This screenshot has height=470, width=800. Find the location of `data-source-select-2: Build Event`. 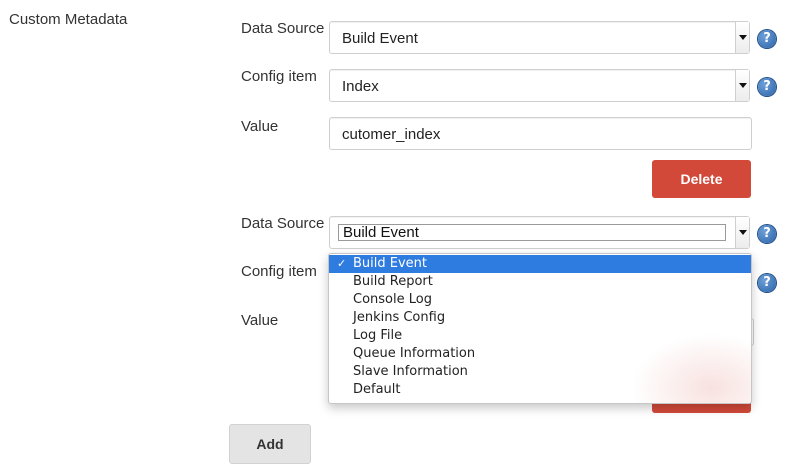

data-source-select-2: Build Event is located at coordinates (539, 232).